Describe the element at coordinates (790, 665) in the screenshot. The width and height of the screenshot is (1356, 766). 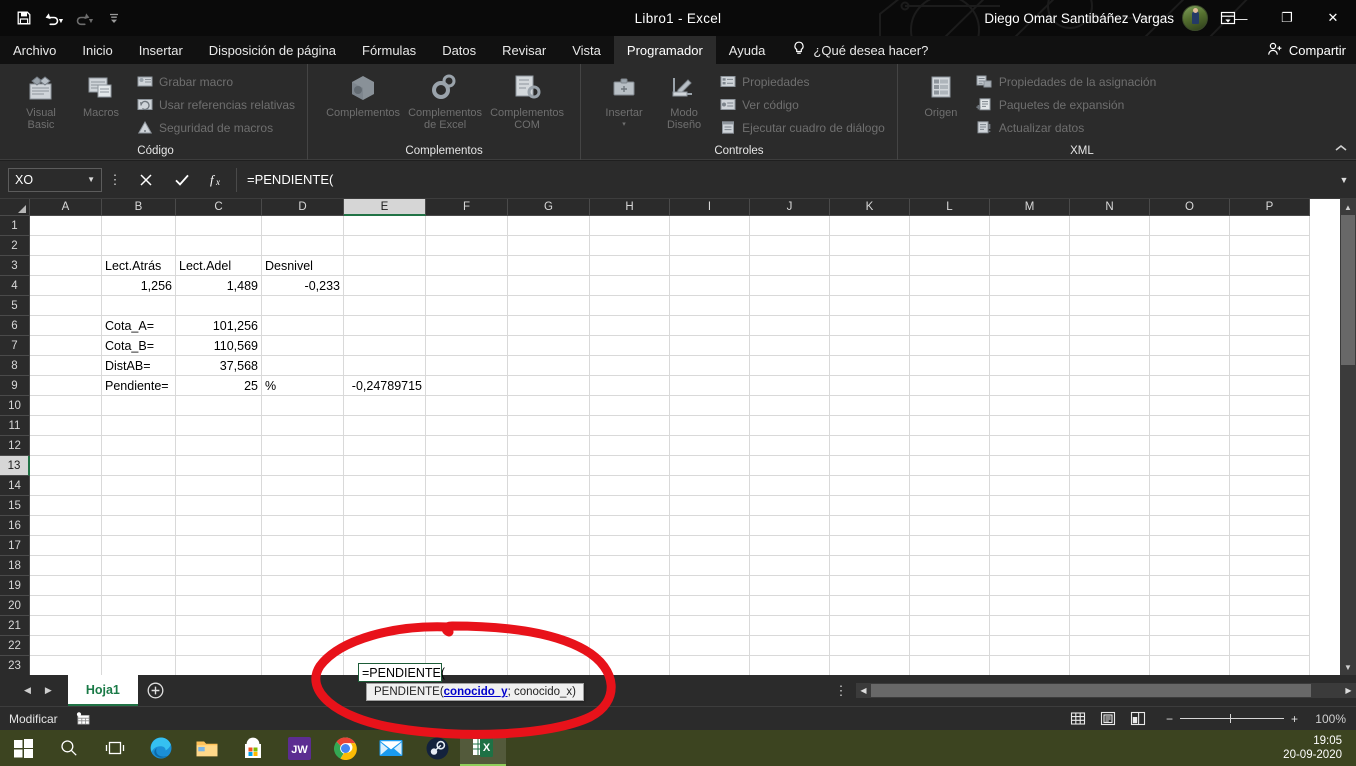
I see `cell-J23` at that location.